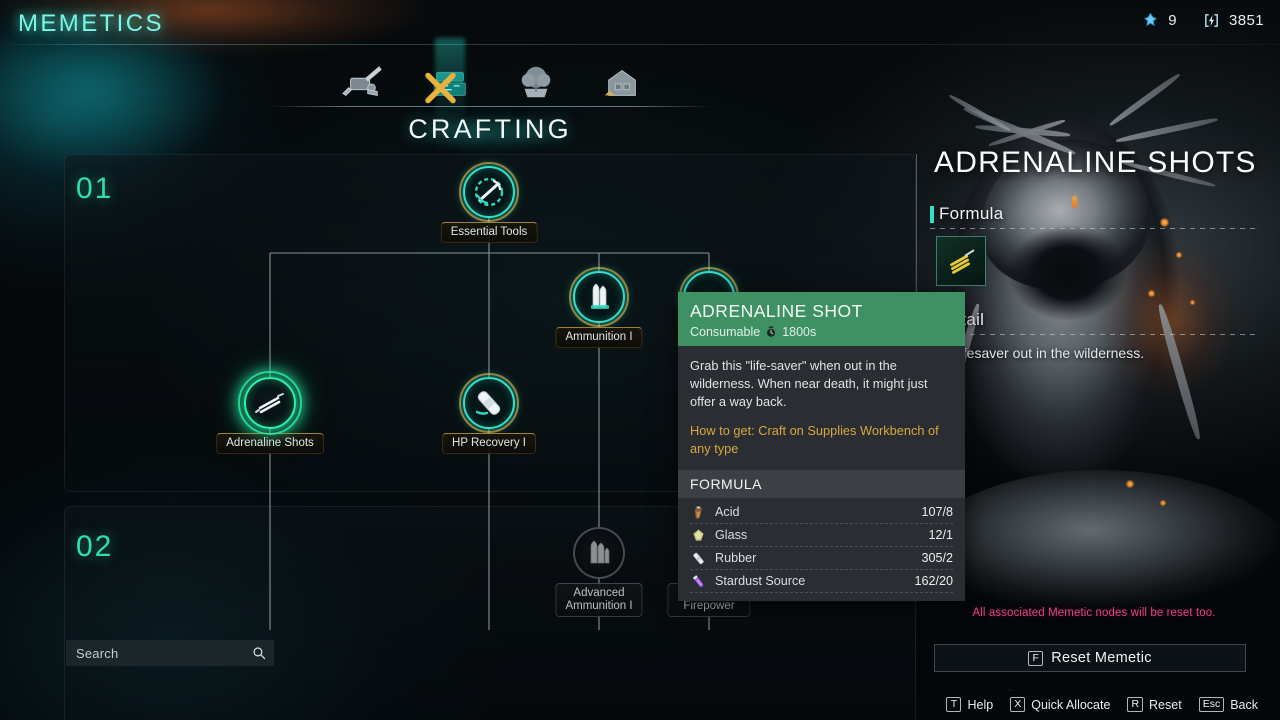 The height and width of the screenshot is (720, 1280). I want to click on ingredient-name: Rubber, so click(736, 558).